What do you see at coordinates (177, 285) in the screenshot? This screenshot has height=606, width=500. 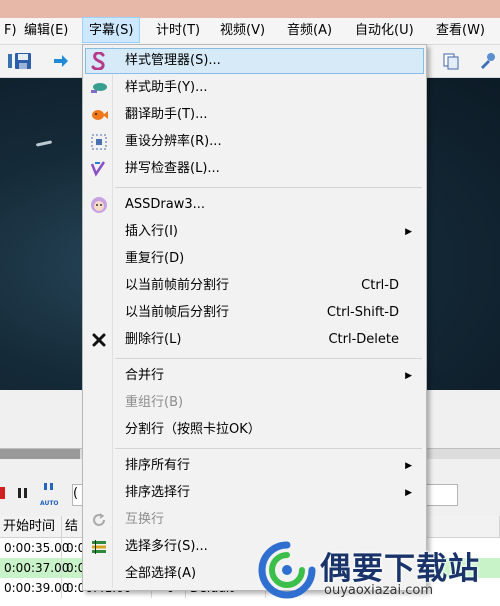 I see `menu-item-label: 以当前帧前分割行` at bounding box center [177, 285].